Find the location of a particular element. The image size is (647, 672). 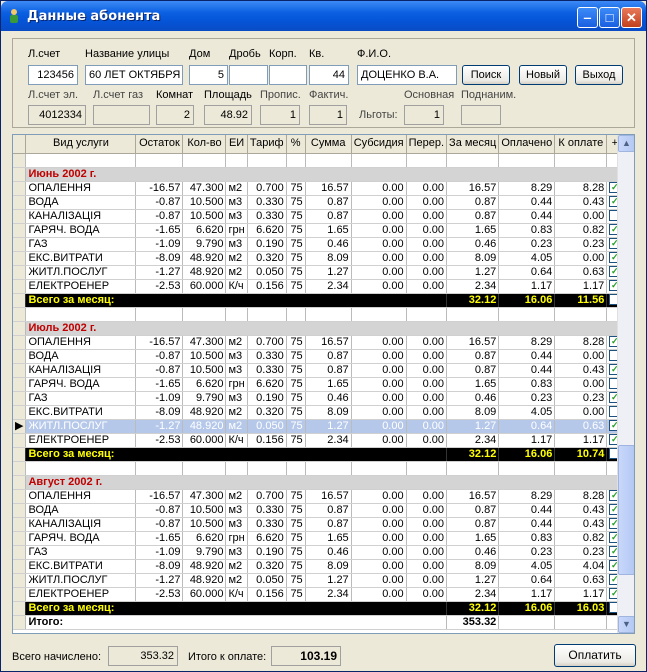

exit-button: Выход is located at coordinates (599, 75).